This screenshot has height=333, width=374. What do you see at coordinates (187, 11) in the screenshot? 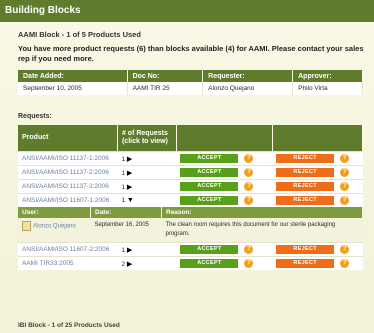
I see `window-title: Building Blocks` at bounding box center [187, 11].